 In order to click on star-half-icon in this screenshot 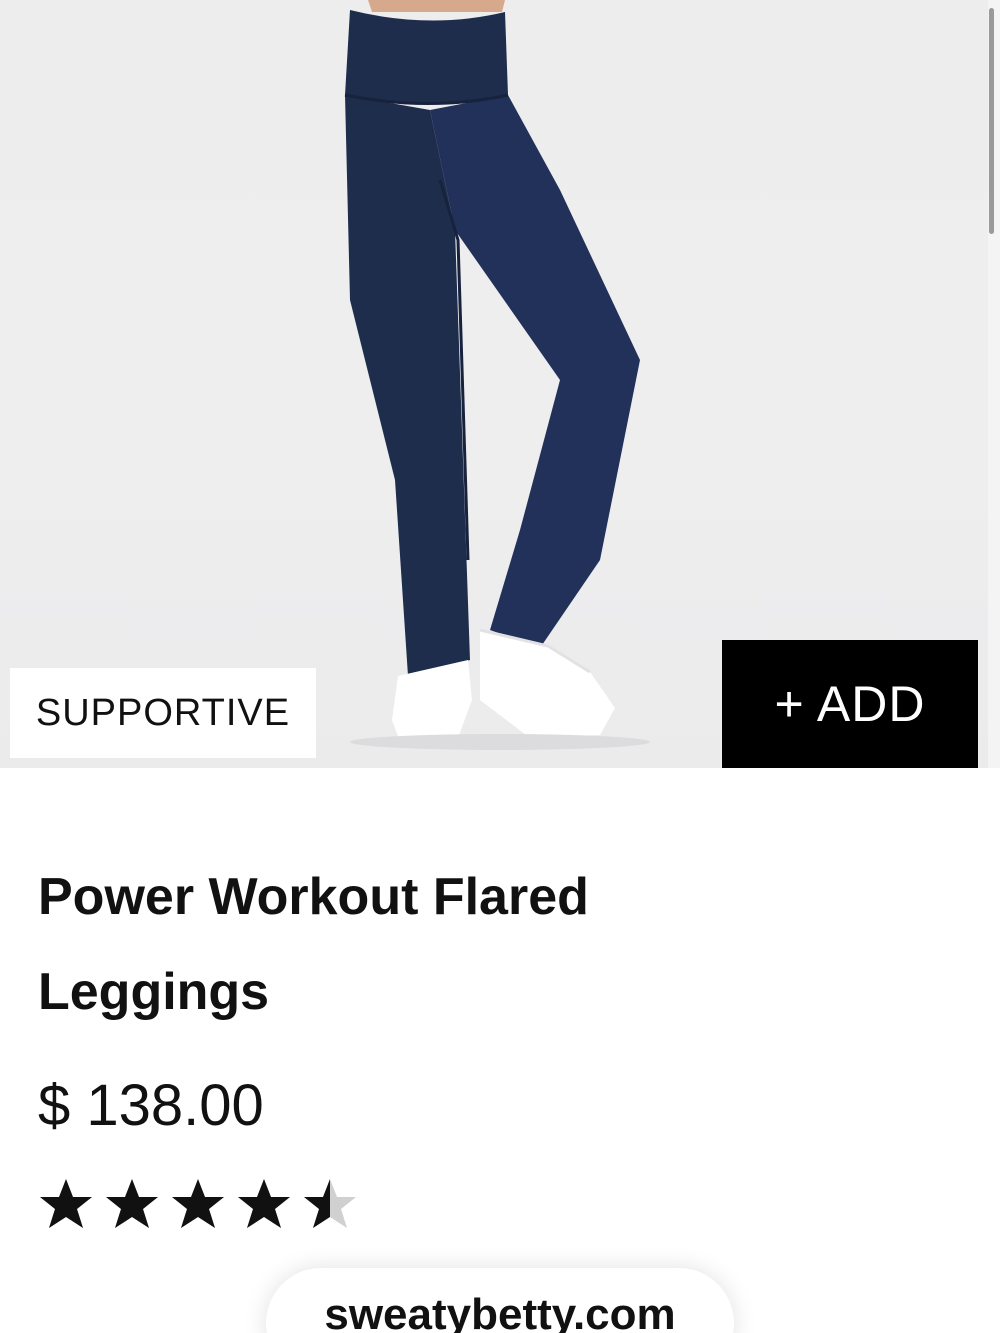, I will do `click(330, 1204)`.